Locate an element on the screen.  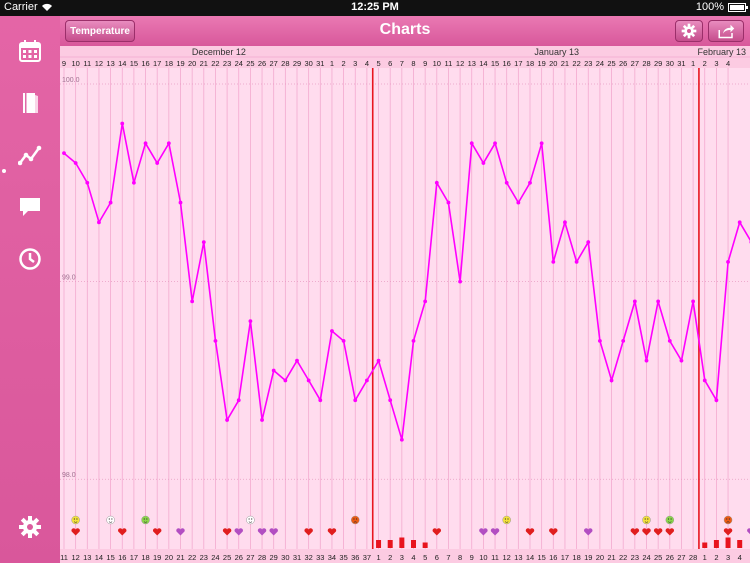
cycle-day-label: 32 is located at coordinates (308, 557).